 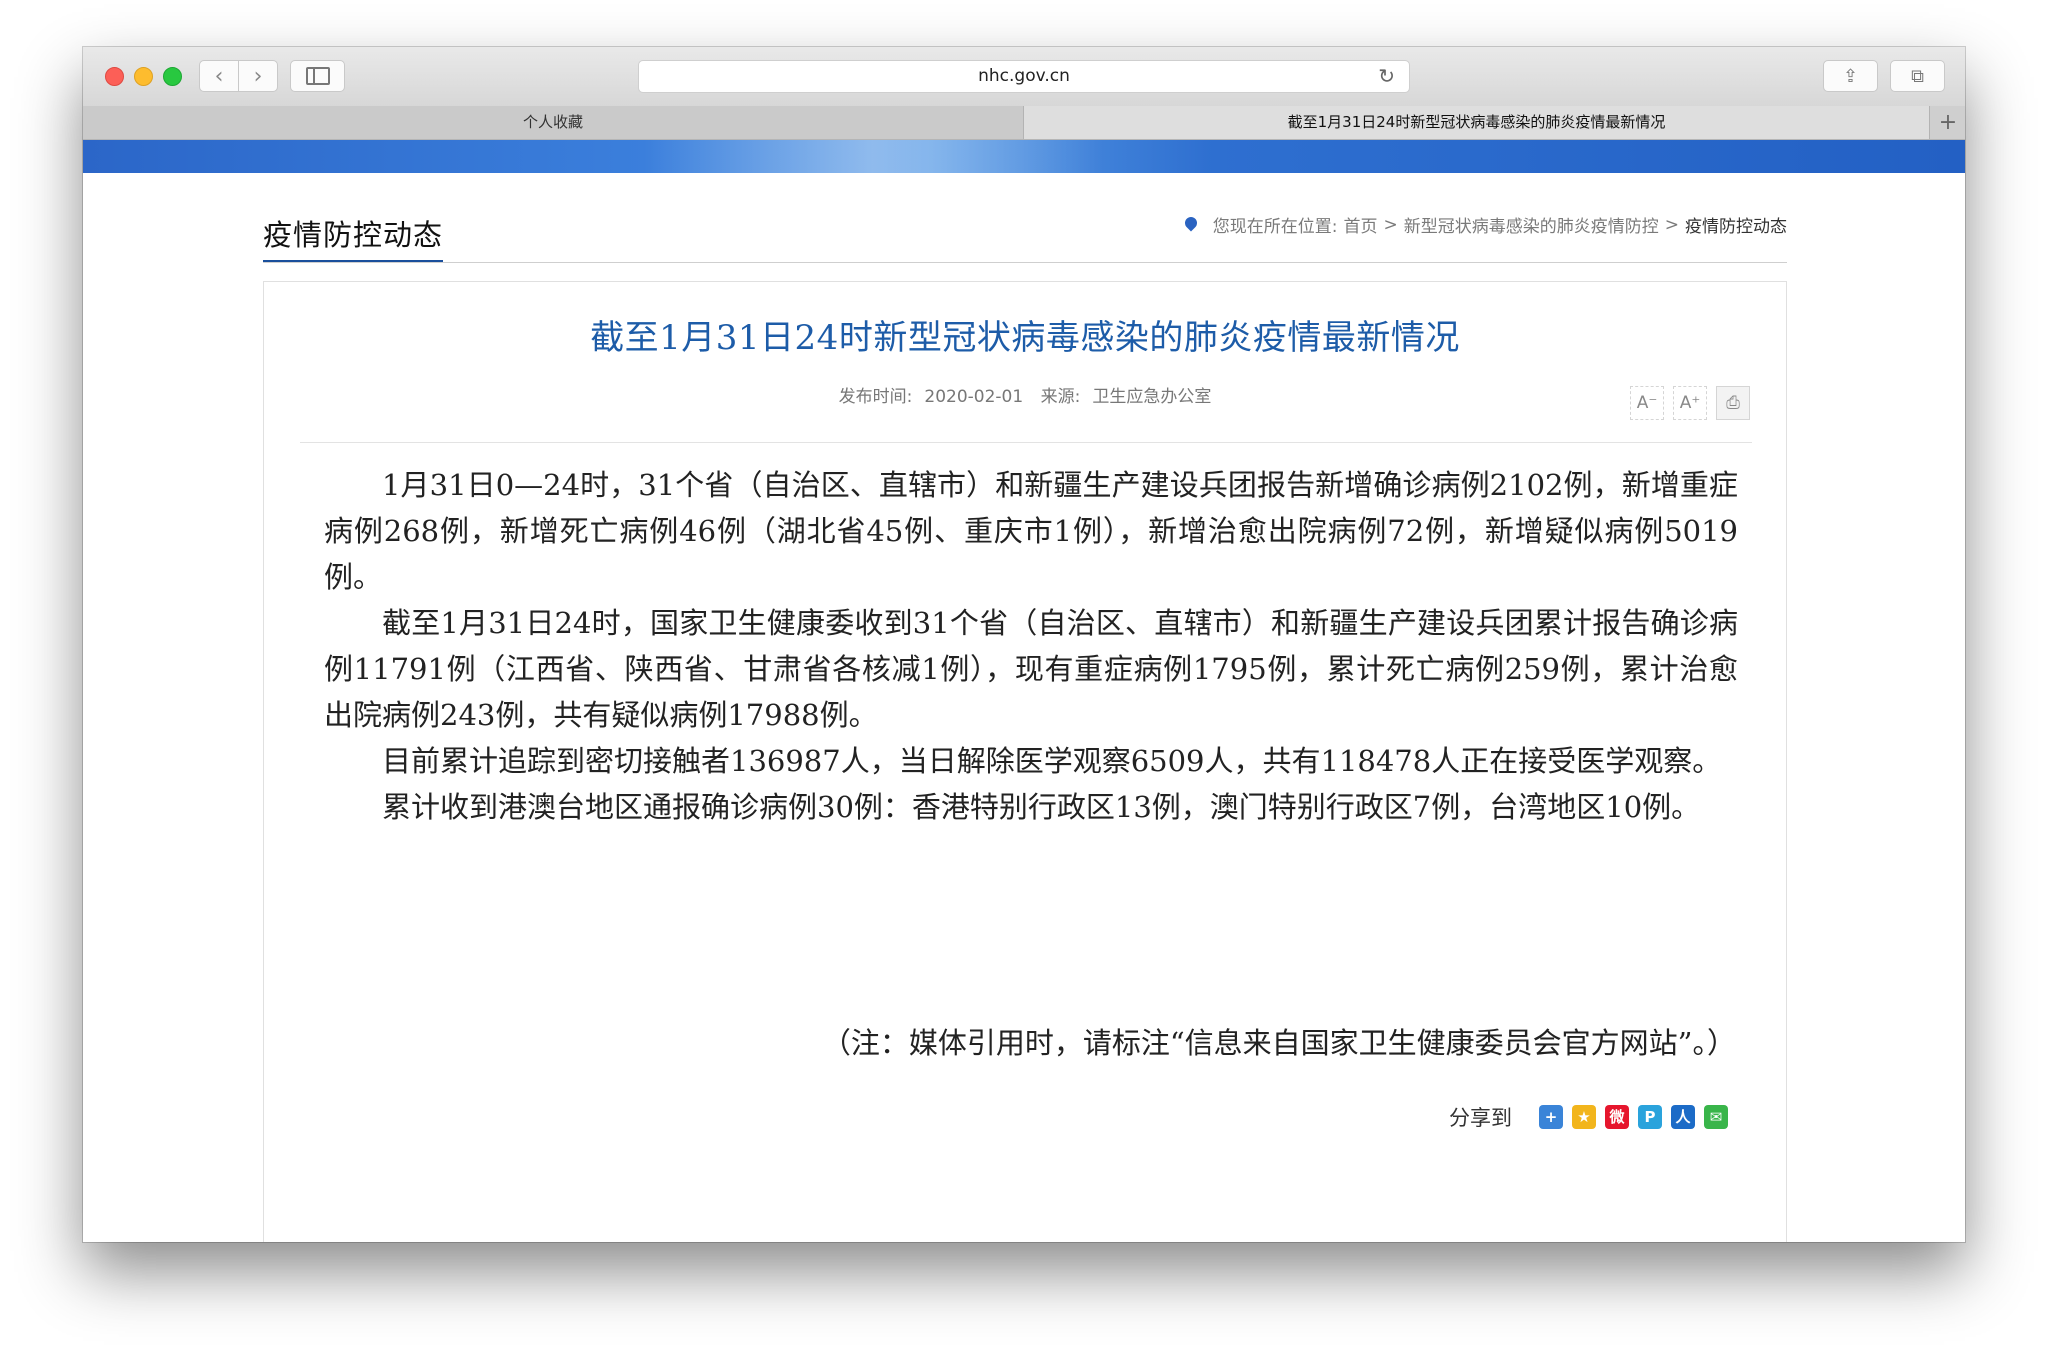 I want to click on tab-bar: 个人收藏 截至1月31日24时新型冠状病毒感染的肺炎疫情最新情况 +, so click(x=1024, y=123).